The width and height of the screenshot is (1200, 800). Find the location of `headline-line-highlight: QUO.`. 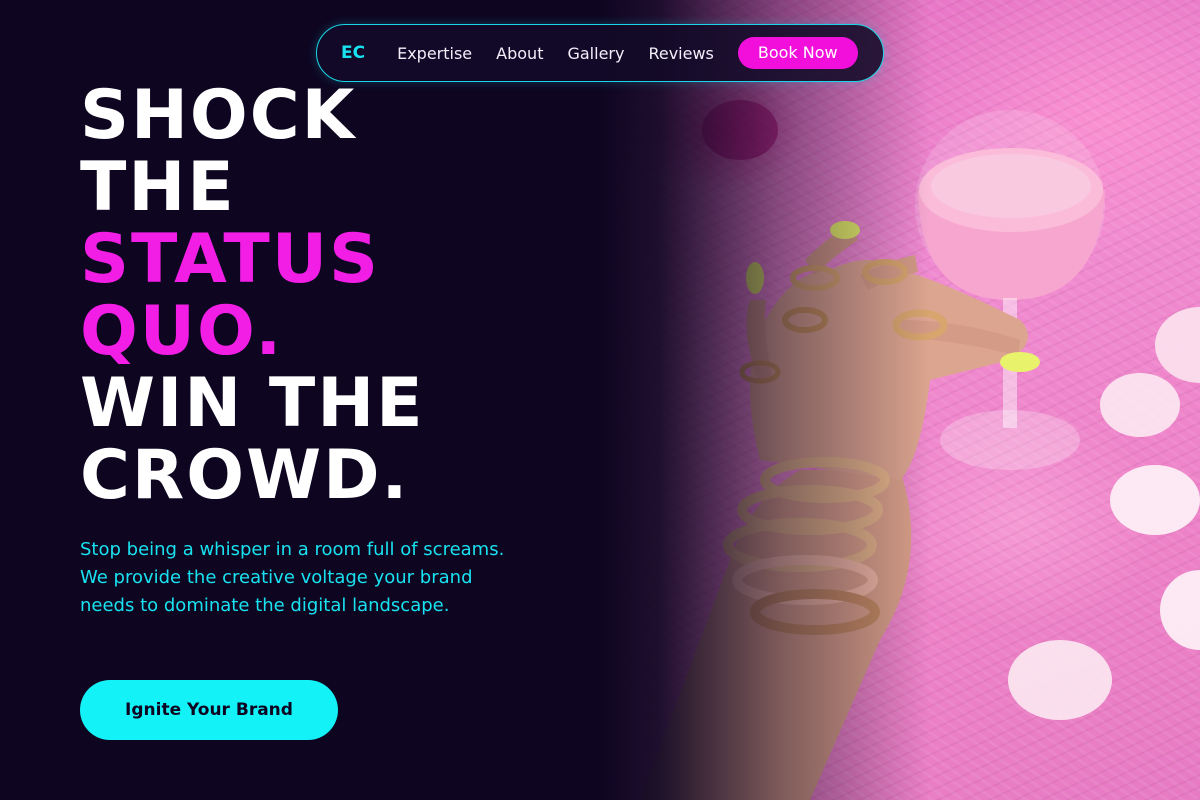

headline-line-highlight: QUO. is located at coordinates (182, 331).